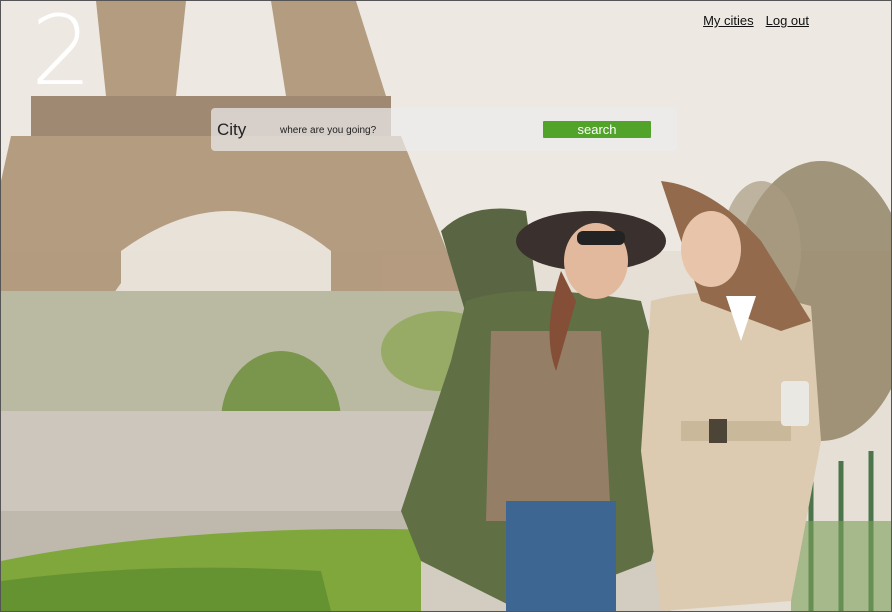 The image size is (892, 612). I want to click on logo: 2, so click(62, 53).